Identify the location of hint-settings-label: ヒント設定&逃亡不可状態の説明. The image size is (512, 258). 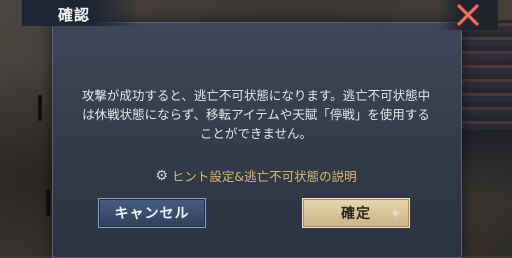
(264, 176).